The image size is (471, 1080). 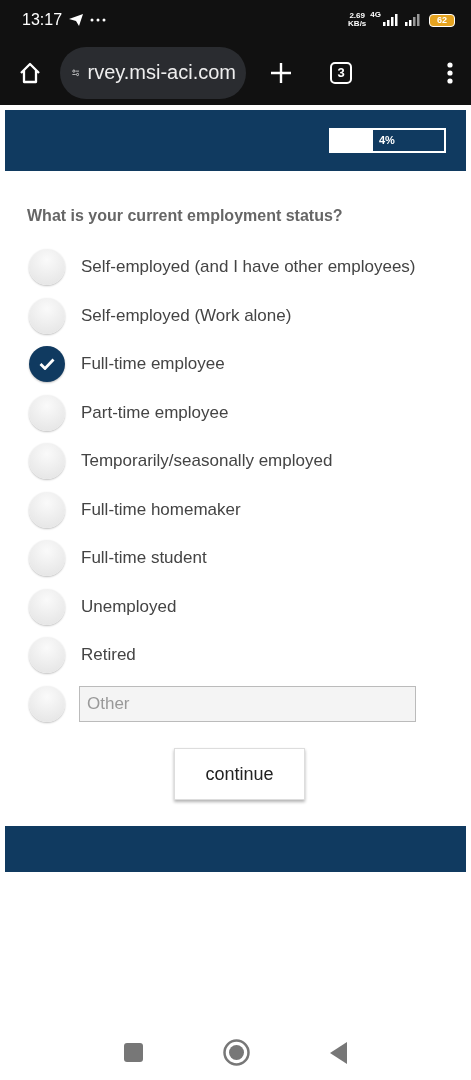 What do you see at coordinates (144, 558) in the screenshot?
I see `option-label: Full-time student` at bounding box center [144, 558].